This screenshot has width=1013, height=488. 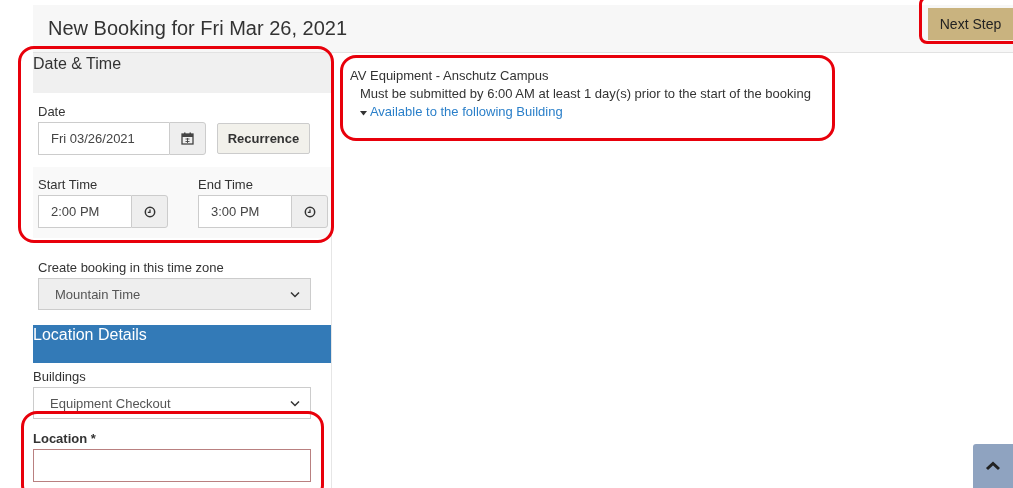 What do you see at coordinates (585, 94) in the screenshot?
I see `booking-rule: Must be submitted by 6:00 AM at least 1 day(s) prior to the start of the booking` at bounding box center [585, 94].